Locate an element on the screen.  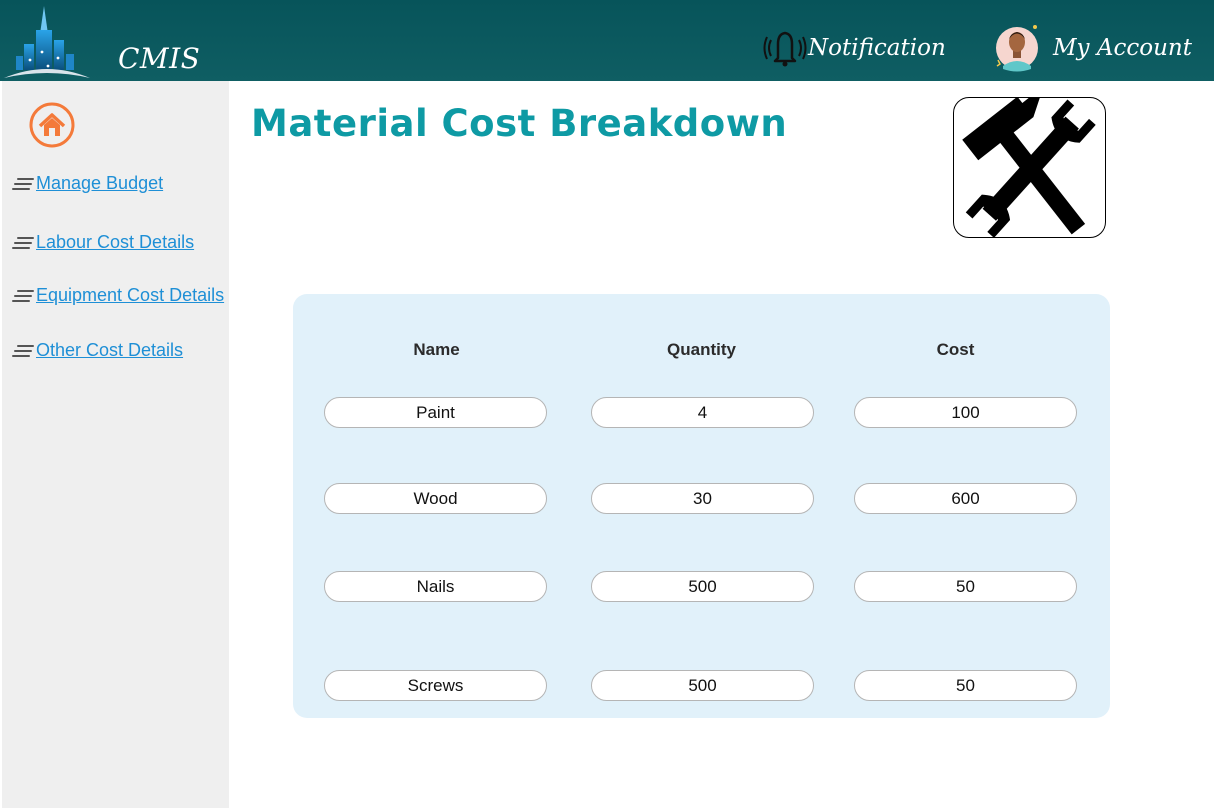
column-header-quantity: Quantity is located at coordinates (701, 349).